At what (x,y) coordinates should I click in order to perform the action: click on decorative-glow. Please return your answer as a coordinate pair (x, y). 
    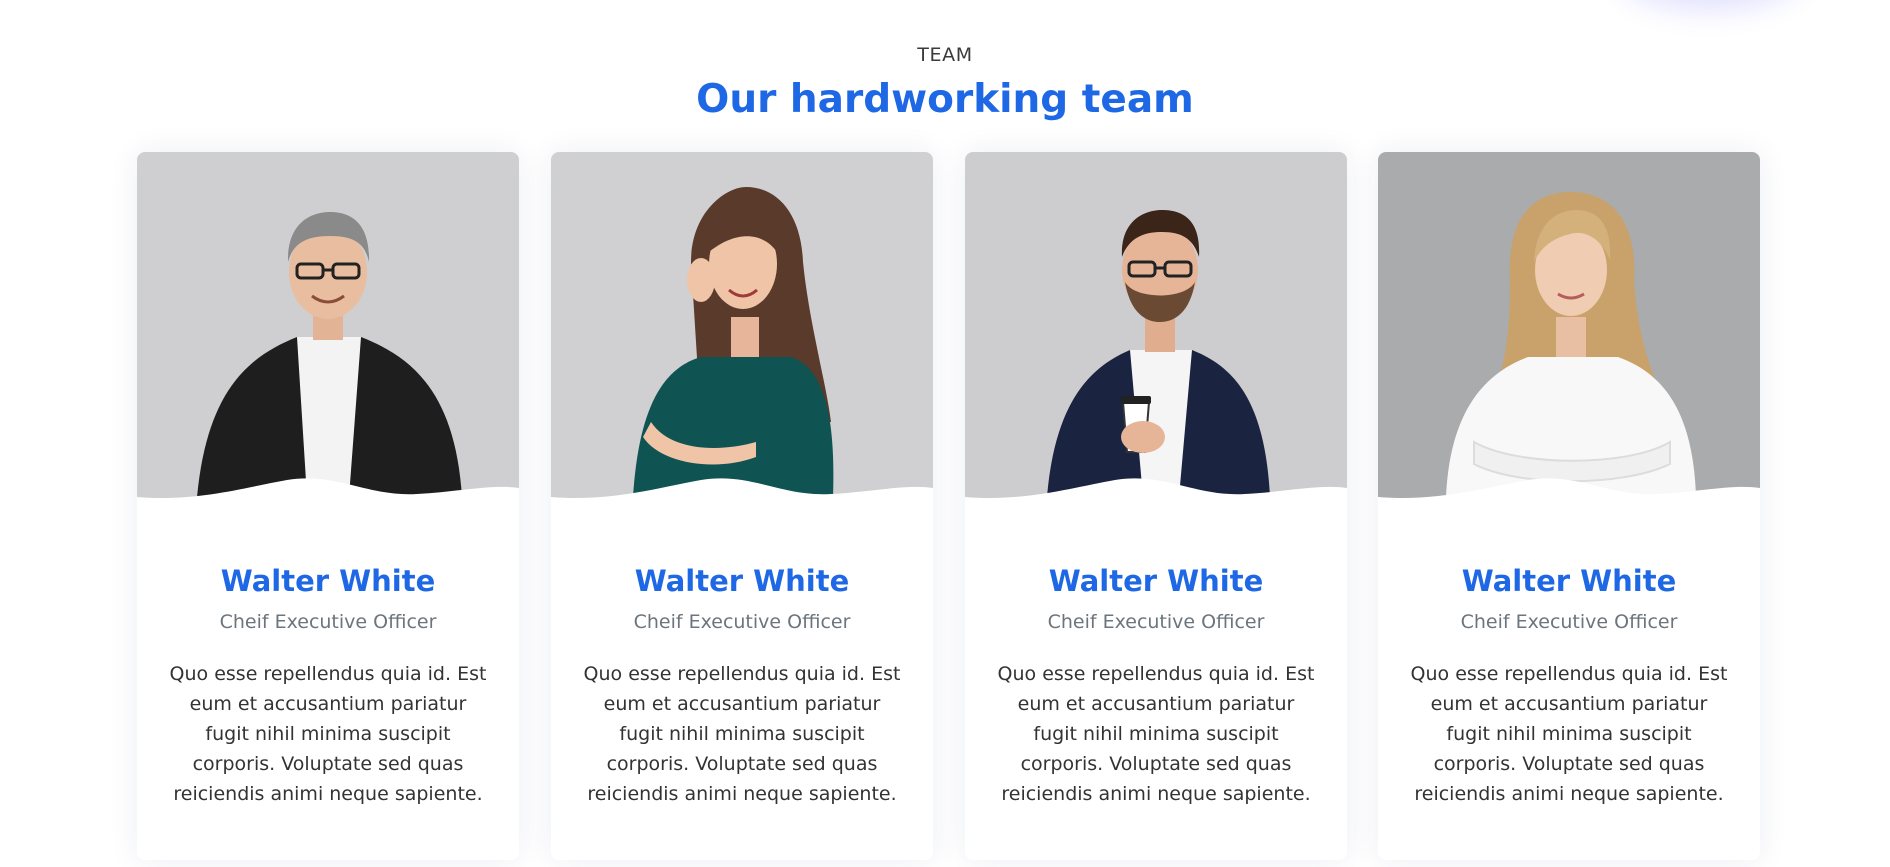
    Looking at the image, I should click on (1710, 5).